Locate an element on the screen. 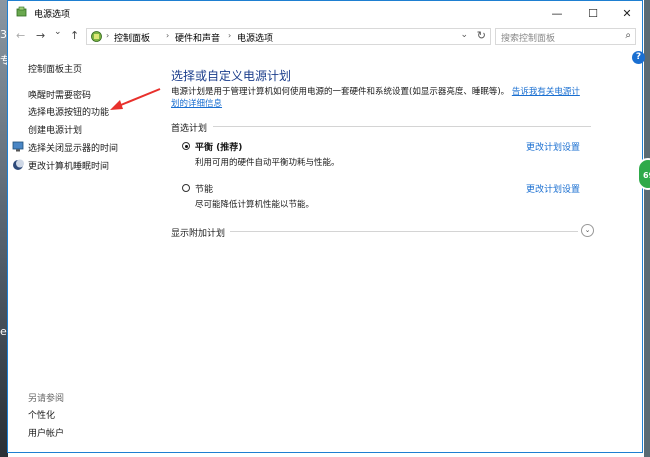  search-input: 搜索控制面板 is located at coordinates (528, 37).